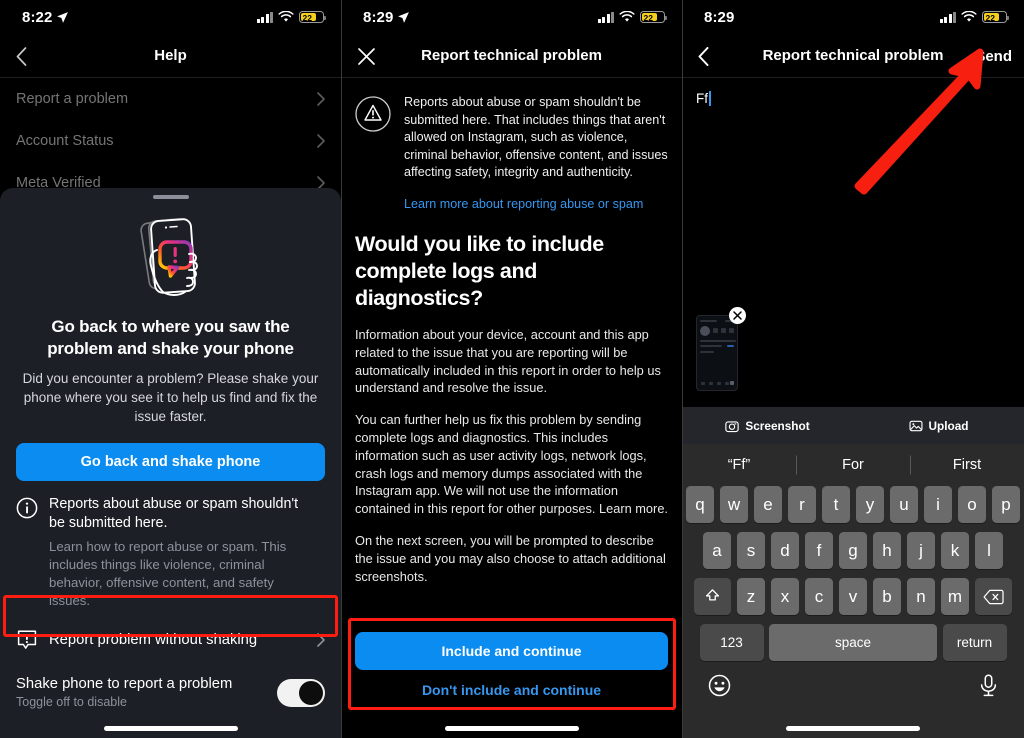 The image size is (1024, 738). I want to click on nav-bar: Report technical problem, so click(511, 56).